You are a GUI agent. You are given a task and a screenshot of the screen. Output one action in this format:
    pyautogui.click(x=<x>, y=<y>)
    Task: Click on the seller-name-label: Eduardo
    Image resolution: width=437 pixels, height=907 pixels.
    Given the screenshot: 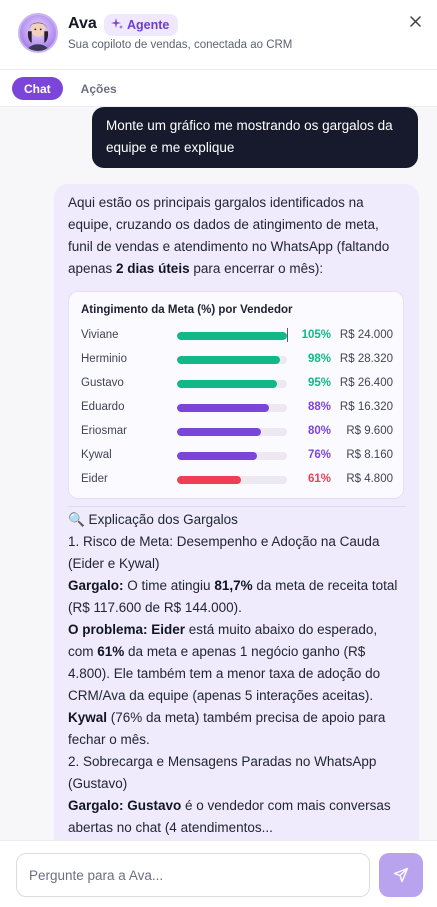 What is the action you would take?
    pyautogui.click(x=103, y=407)
    